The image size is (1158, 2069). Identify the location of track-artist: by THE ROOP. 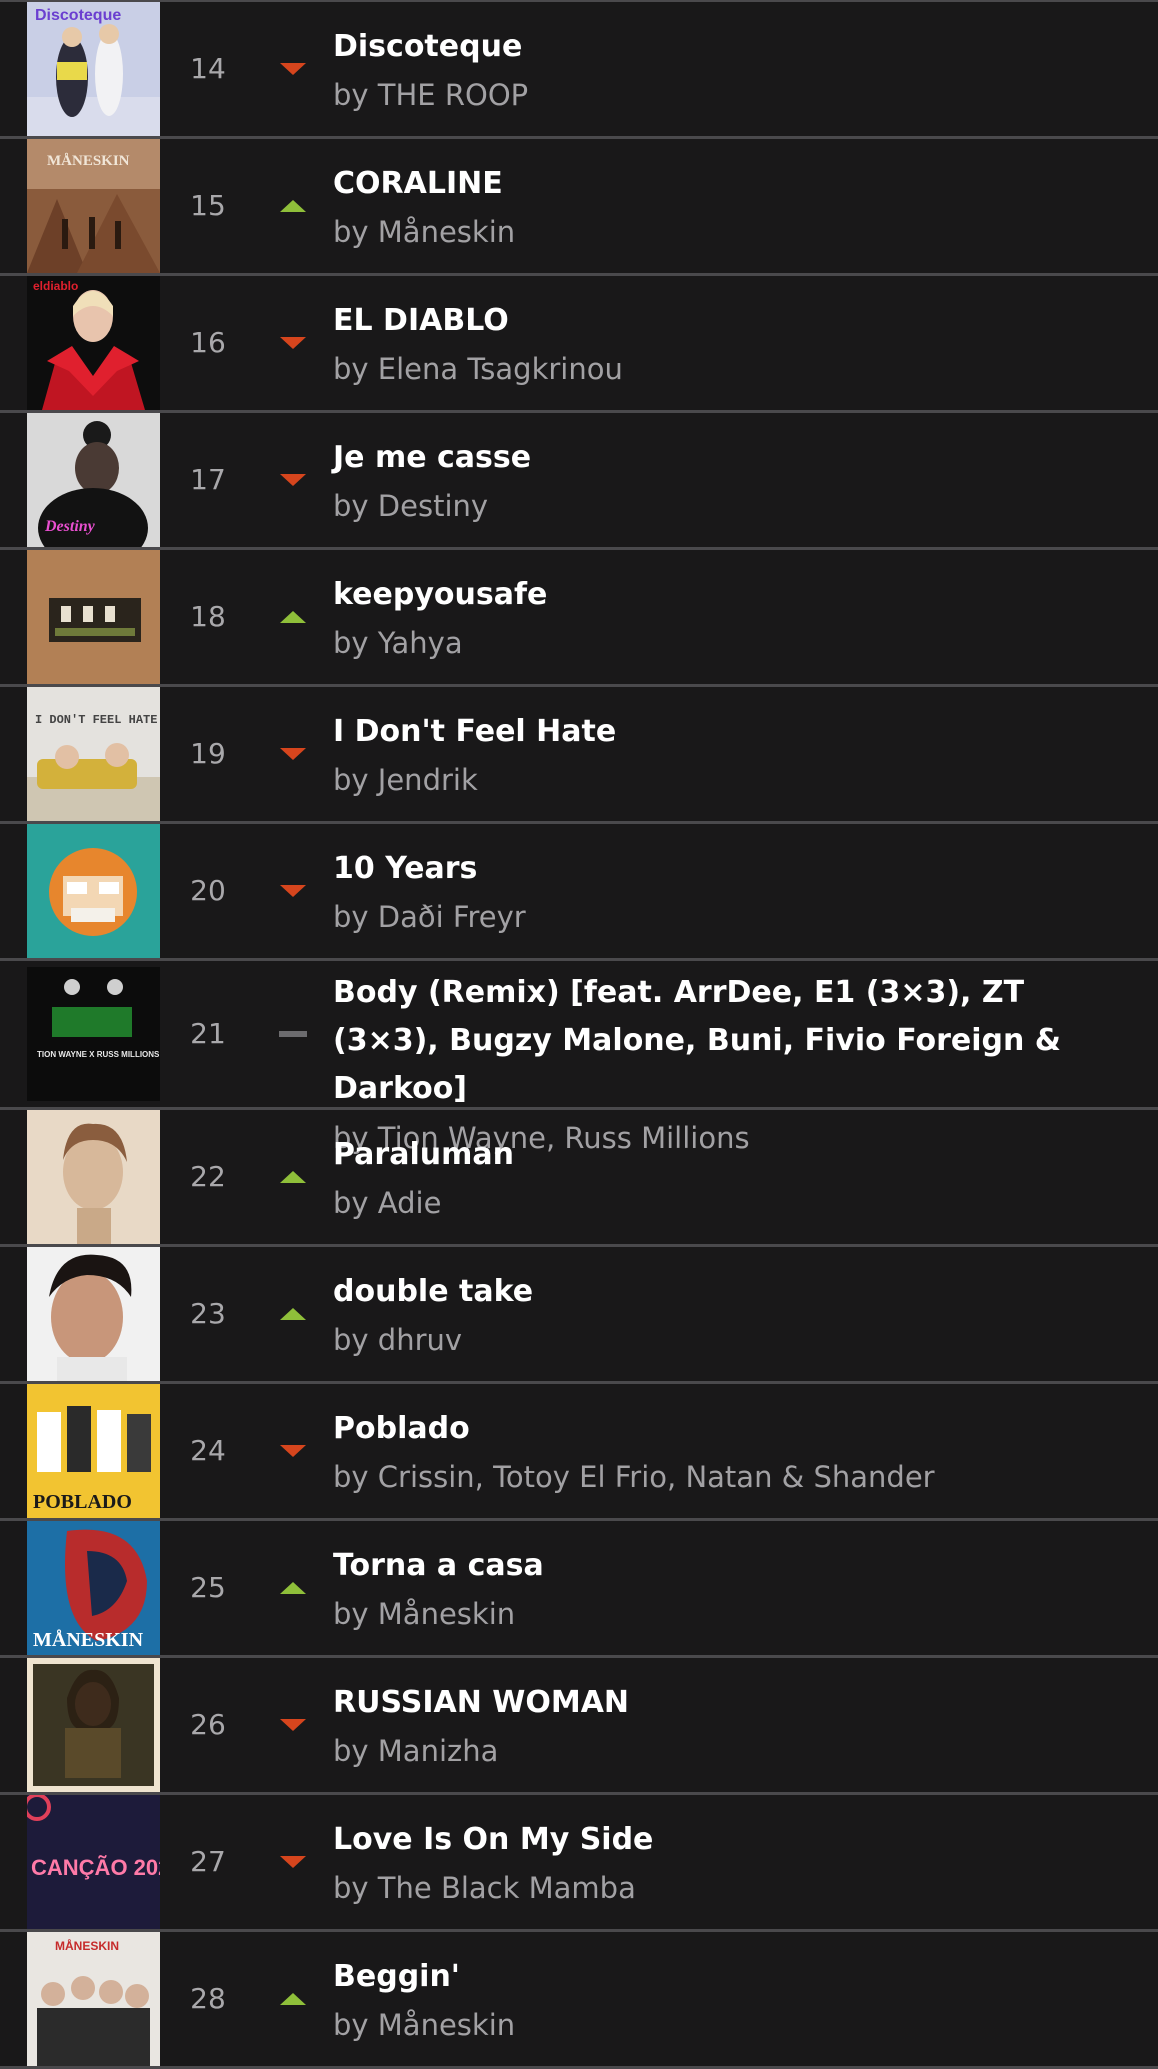
(431, 95).